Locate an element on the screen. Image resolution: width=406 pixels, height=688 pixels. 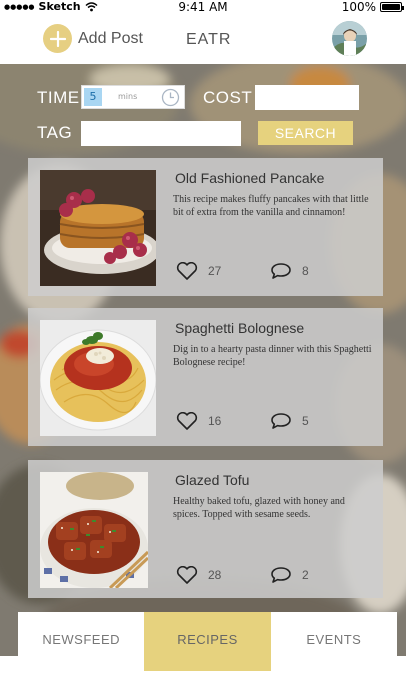
status-right: 100% is located at coordinates (372, 7).